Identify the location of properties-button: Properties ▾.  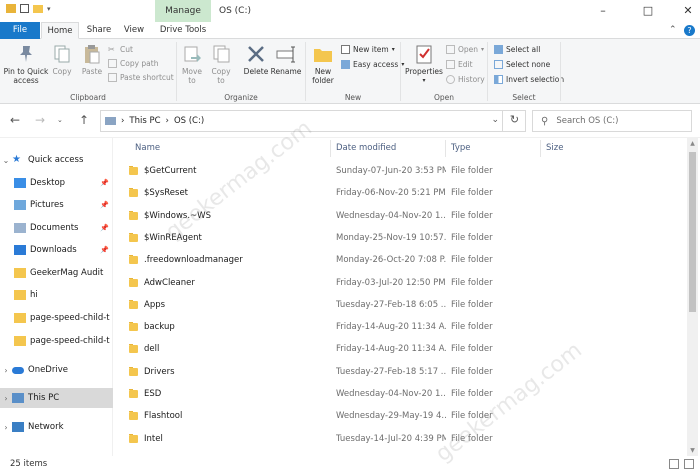
(424, 64).